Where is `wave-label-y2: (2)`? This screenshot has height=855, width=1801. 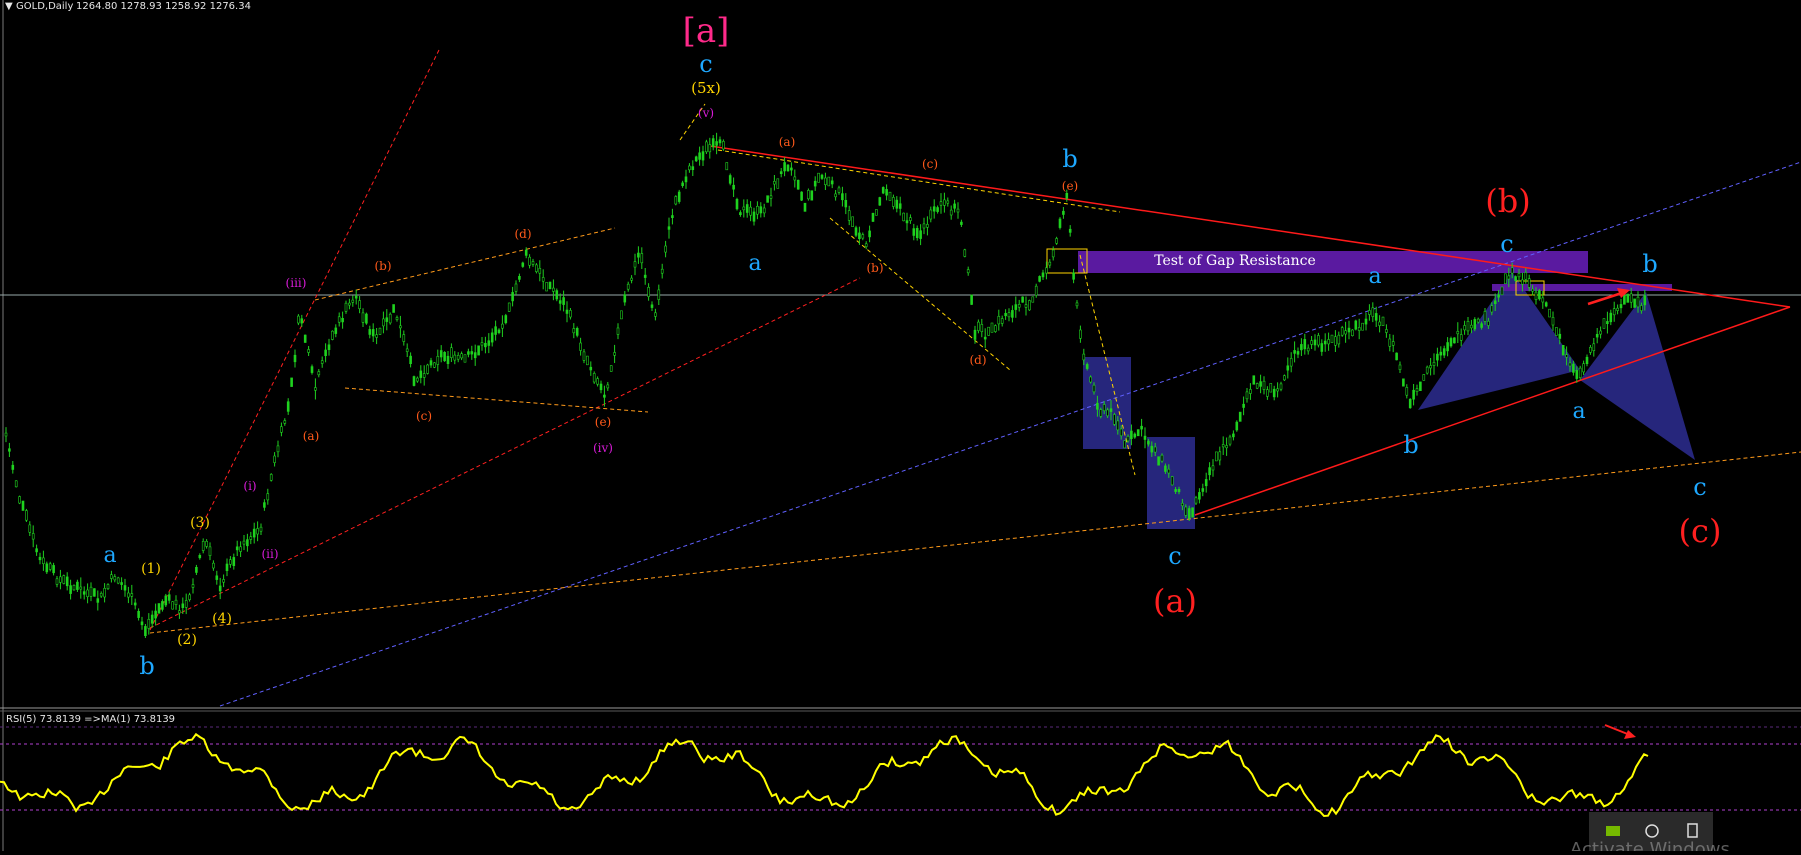
wave-label-y2: (2) is located at coordinates (187, 640).